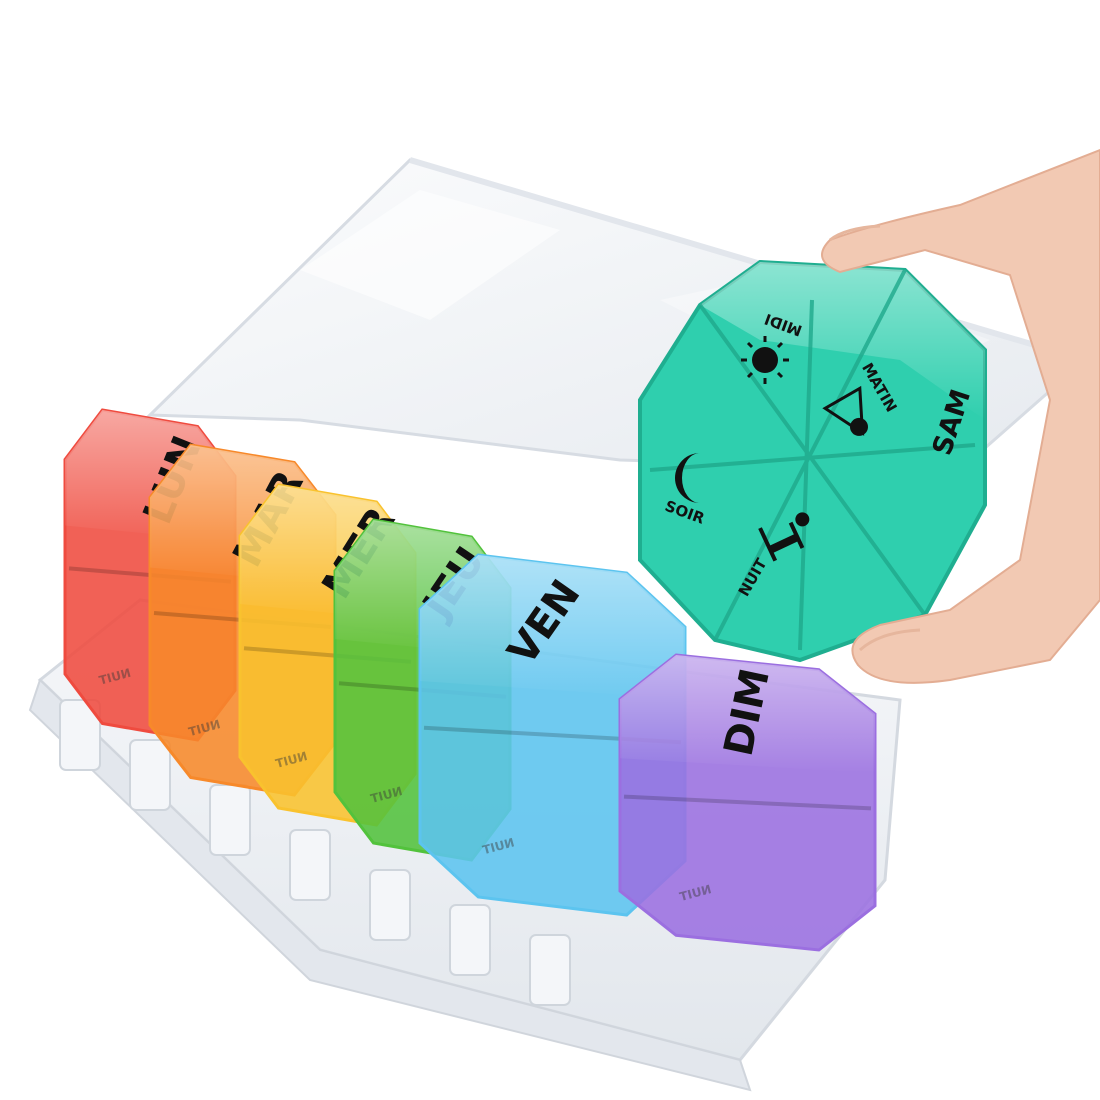 This screenshot has height=1100, width=1100. Describe the element at coordinates (812, 461) in the screenshot. I see `held-case-sam: MIDI MATIN SOIR NUIT SAM` at that location.